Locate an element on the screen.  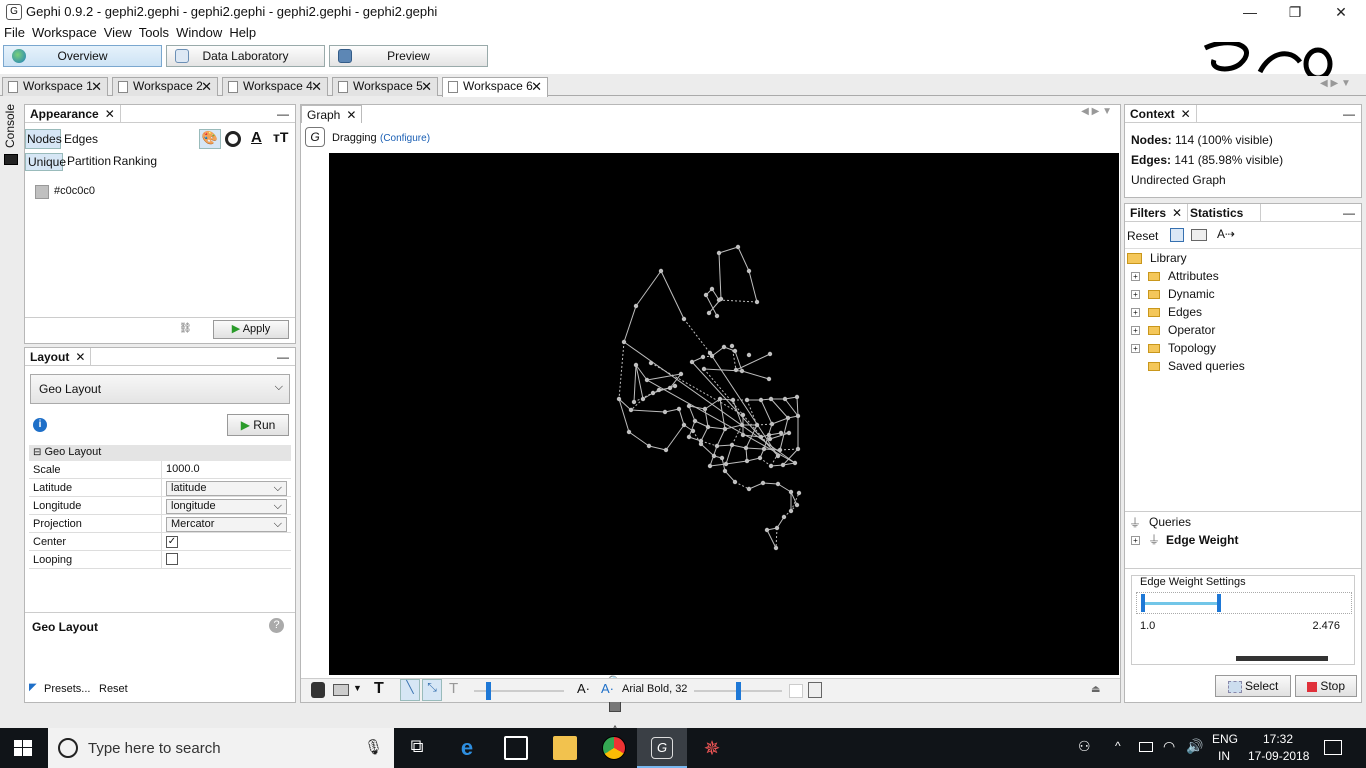
subtab-unique: Unique is located at coordinates (45, 162).